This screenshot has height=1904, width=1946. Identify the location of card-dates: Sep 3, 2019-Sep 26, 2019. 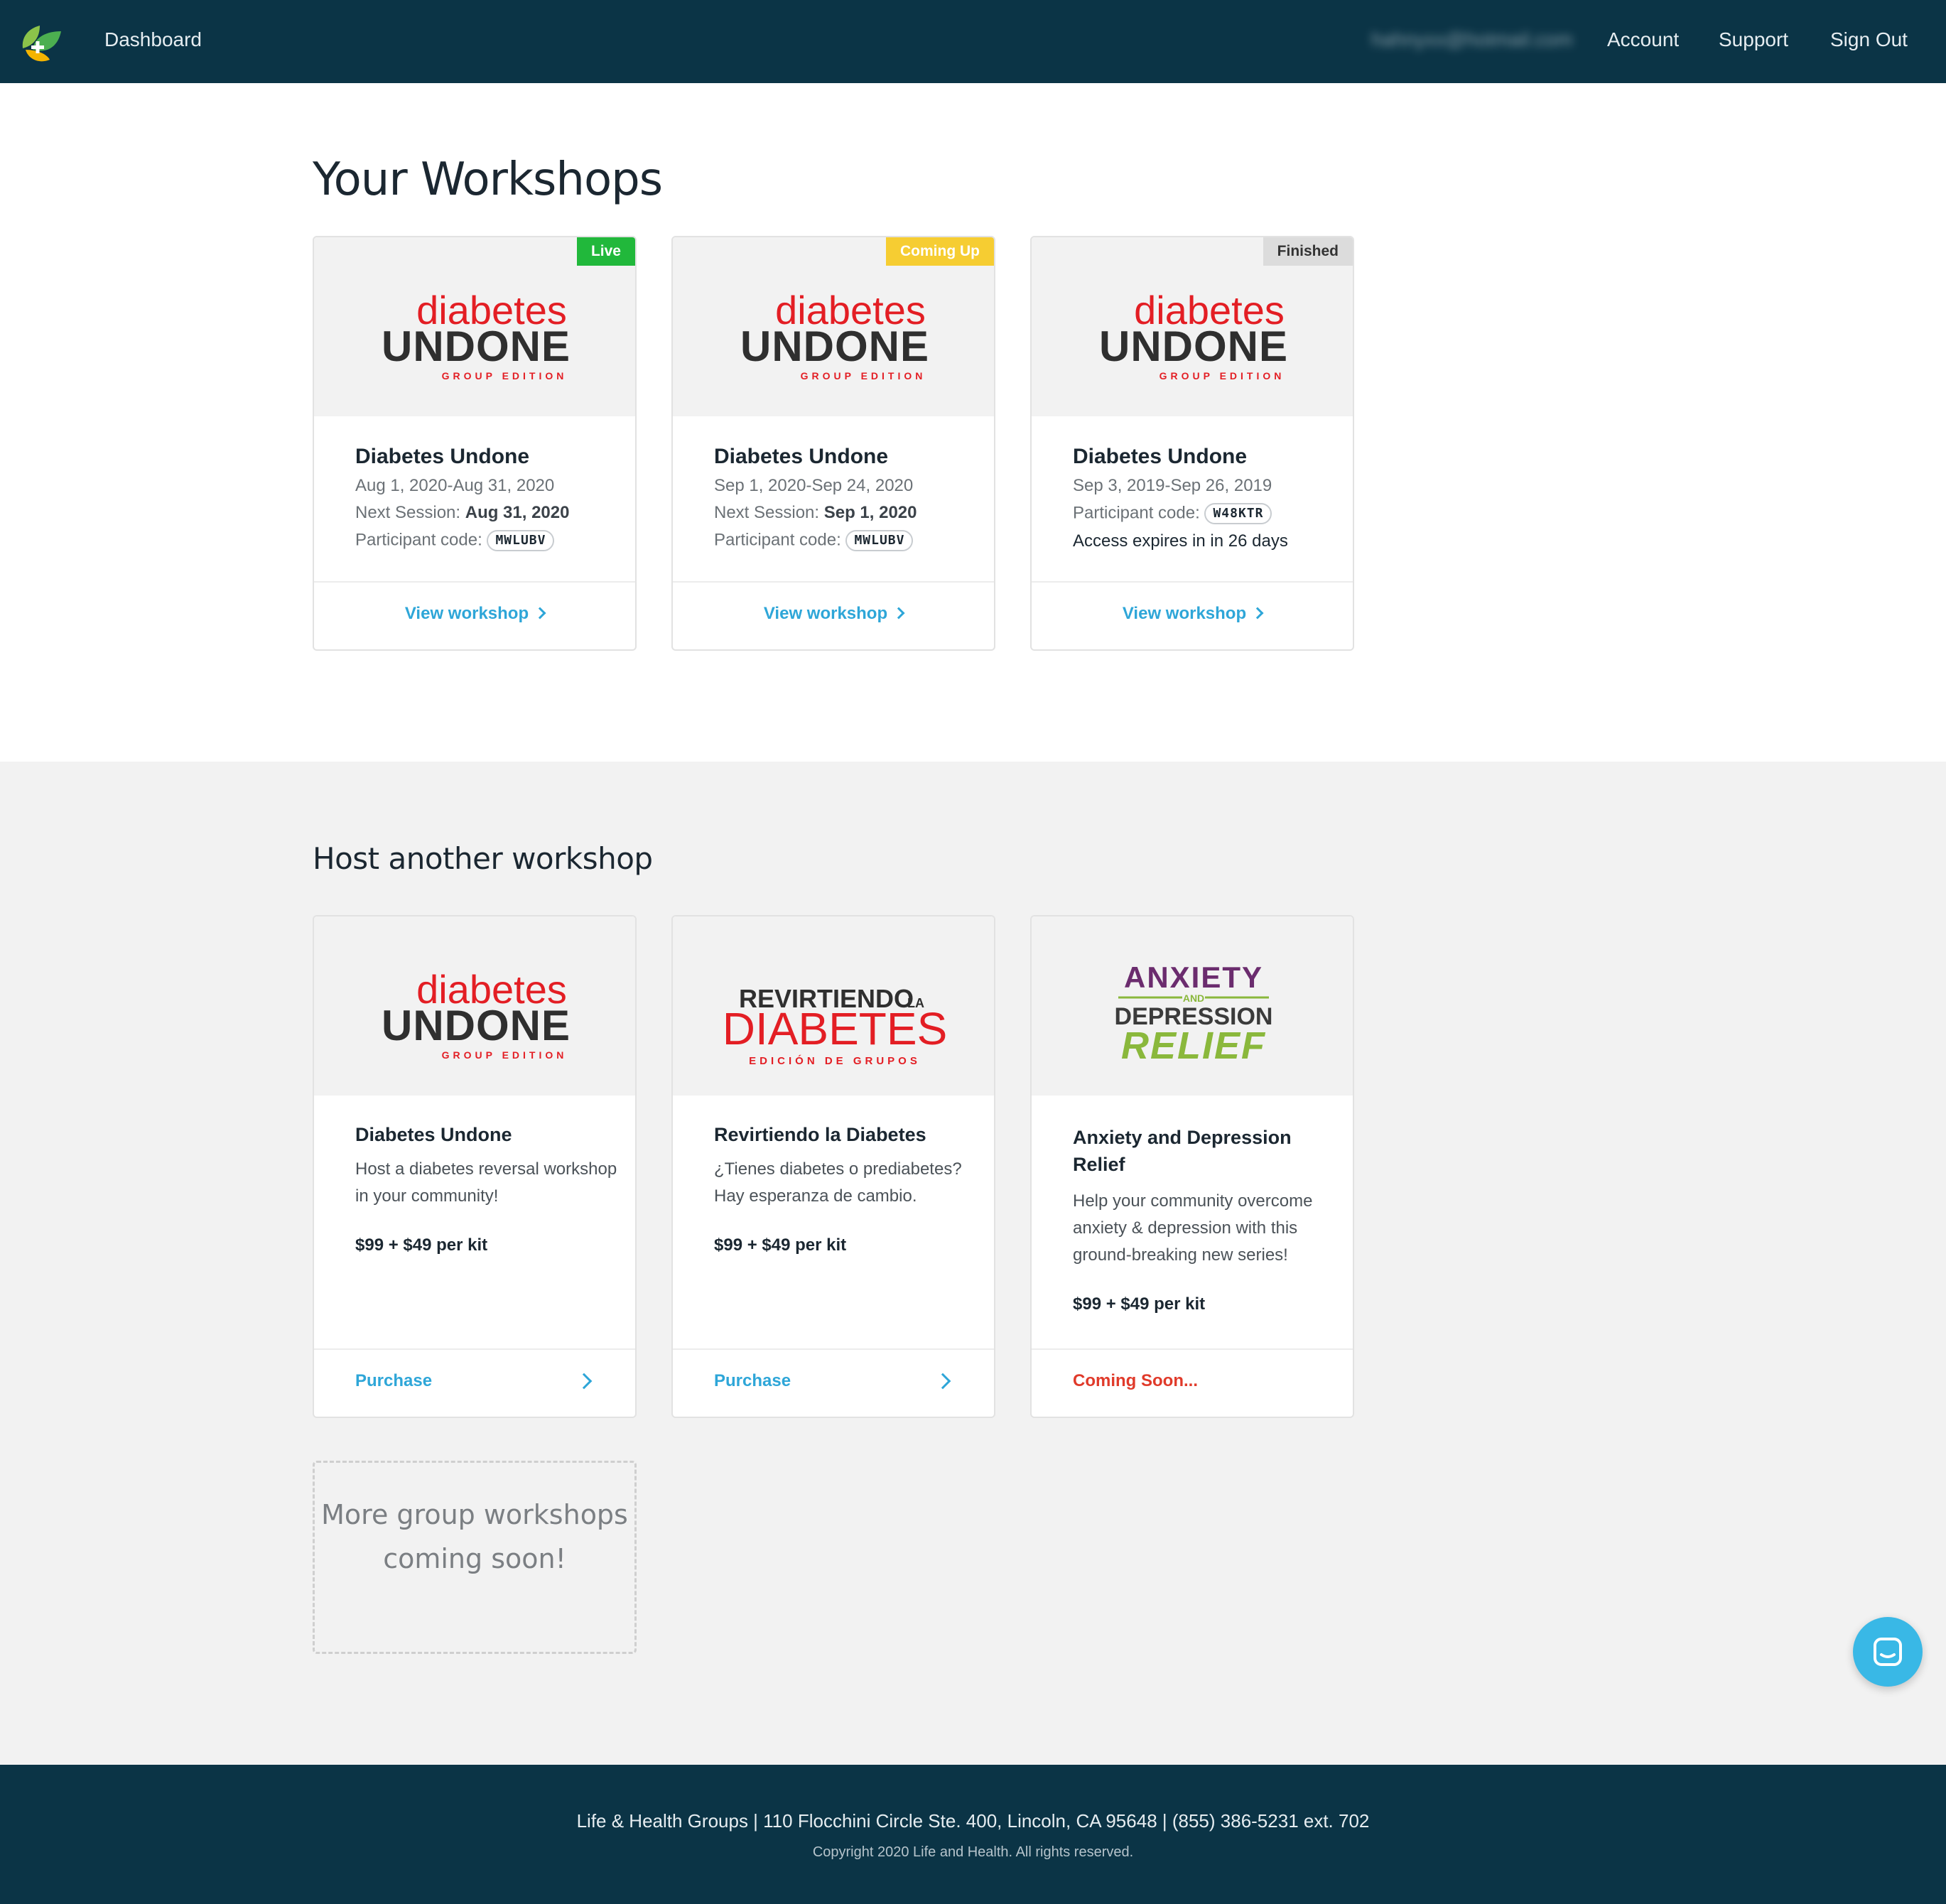
(1172, 485).